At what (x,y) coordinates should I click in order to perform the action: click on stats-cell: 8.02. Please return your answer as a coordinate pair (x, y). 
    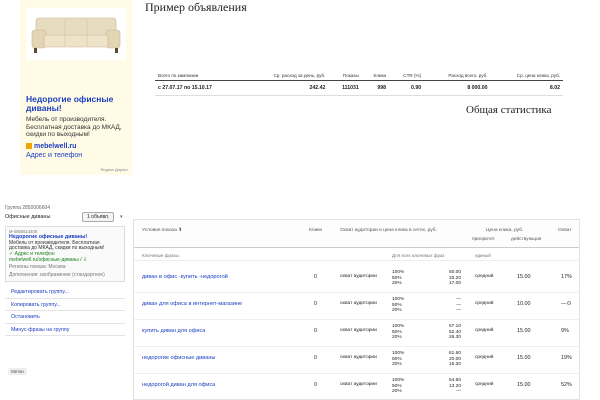
    Looking at the image, I should click on (526, 88).